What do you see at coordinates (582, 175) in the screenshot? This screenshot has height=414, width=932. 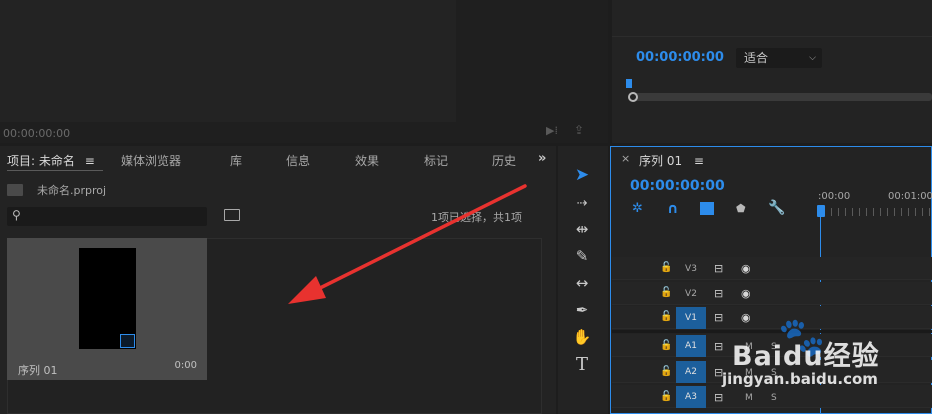 I see `selection-tool-icon: ➤` at bounding box center [582, 175].